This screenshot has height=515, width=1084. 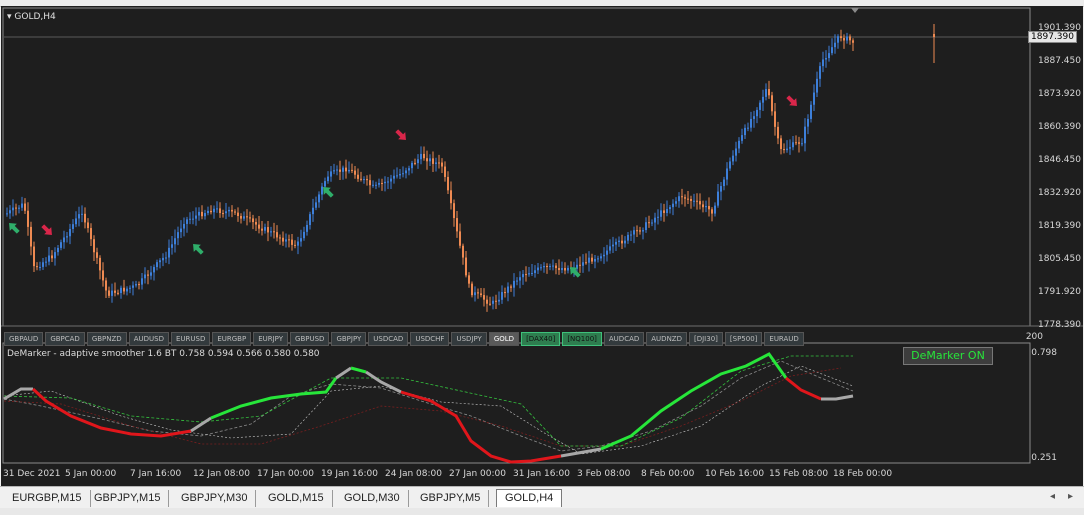 I want to click on symbol-button: [NQ100], so click(x=582, y=339).